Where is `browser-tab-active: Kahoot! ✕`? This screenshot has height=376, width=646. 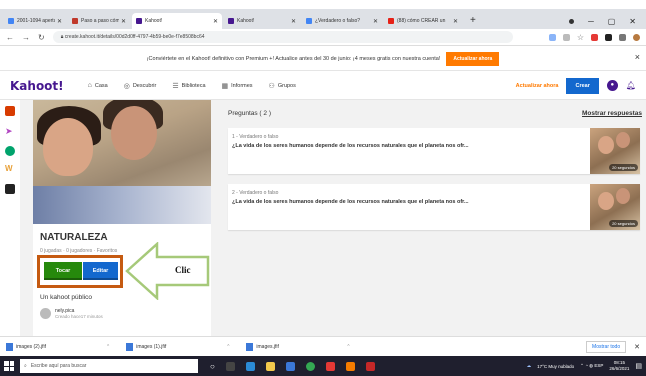
browser-tab-active: Kahoot! ✕ is located at coordinates (177, 21).